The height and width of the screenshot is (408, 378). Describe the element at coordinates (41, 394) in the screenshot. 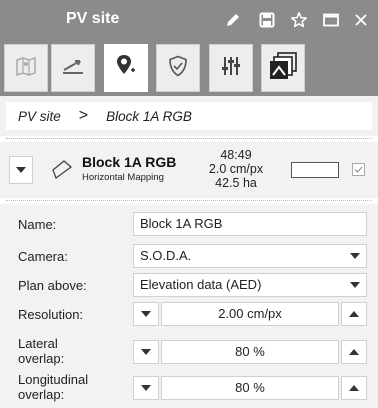

I see `longitudinal-overlap-label-line2: overlap:` at that location.